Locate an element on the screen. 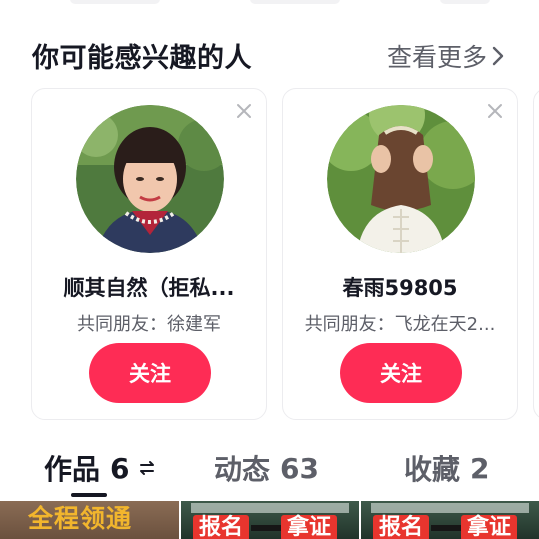 The width and height of the screenshot is (539, 539). tab-label: 动态 is located at coordinates (242, 469).